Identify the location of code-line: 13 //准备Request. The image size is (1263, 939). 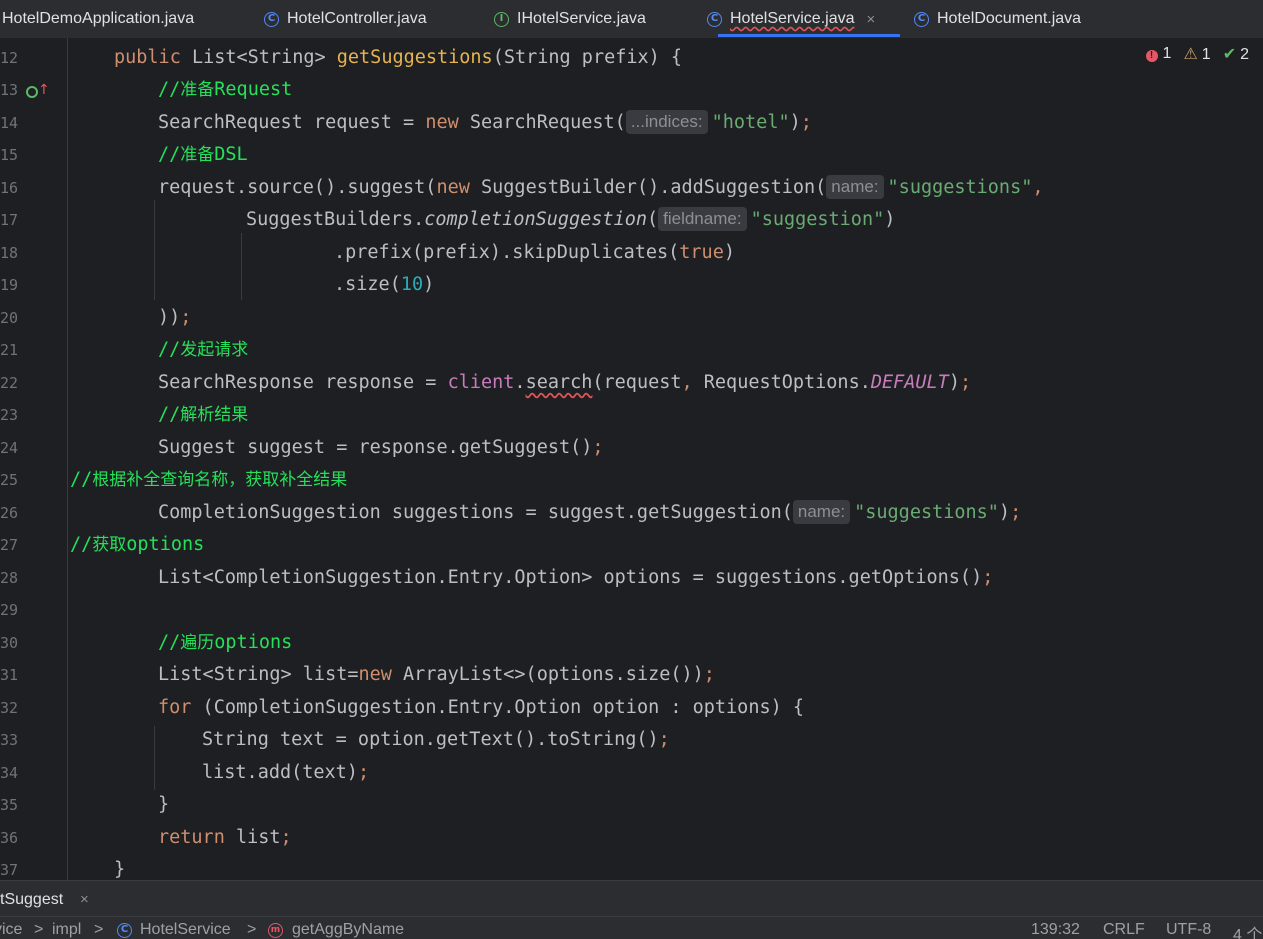
(631, 90).